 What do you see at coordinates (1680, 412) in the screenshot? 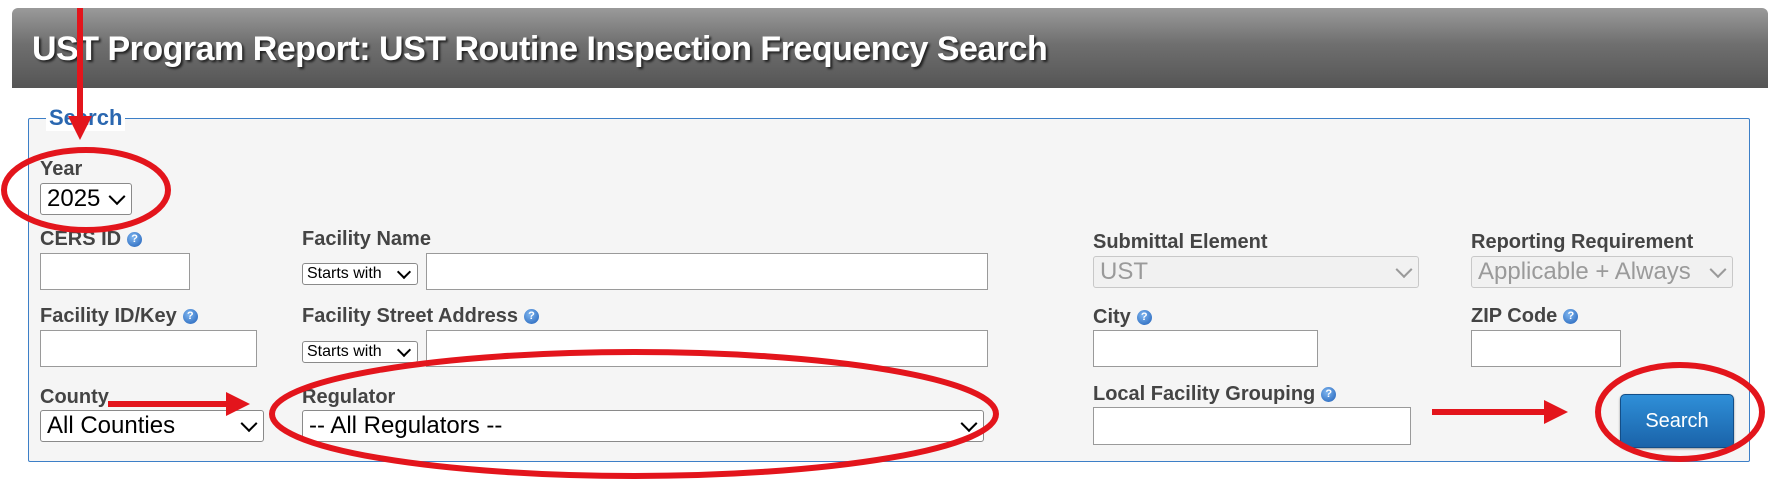
I see `annotation-circle-search` at bounding box center [1680, 412].